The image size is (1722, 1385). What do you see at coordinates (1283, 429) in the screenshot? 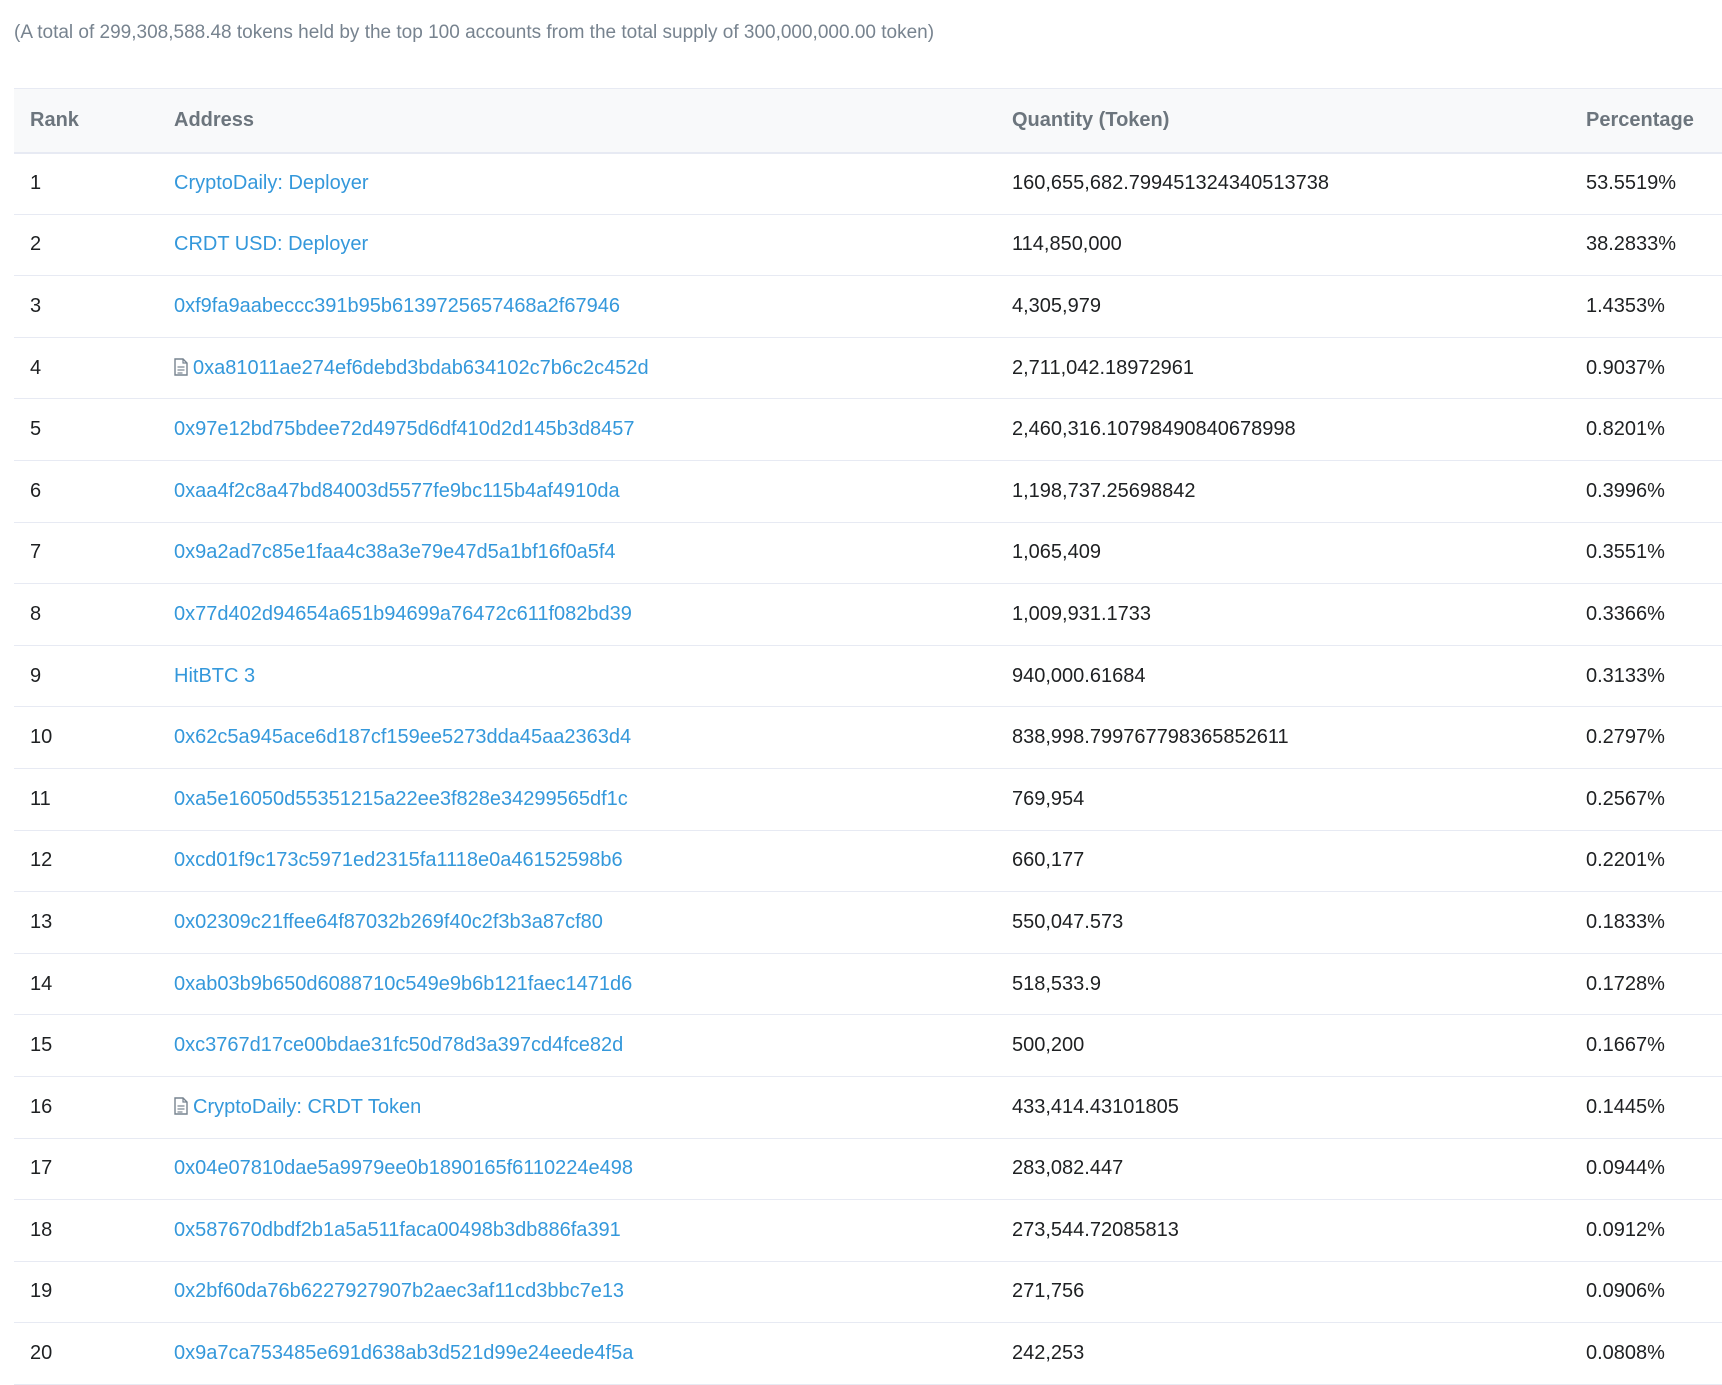
I see `quantity-cell: 2,460,316.10798490840678998` at bounding box center [1283, 429].